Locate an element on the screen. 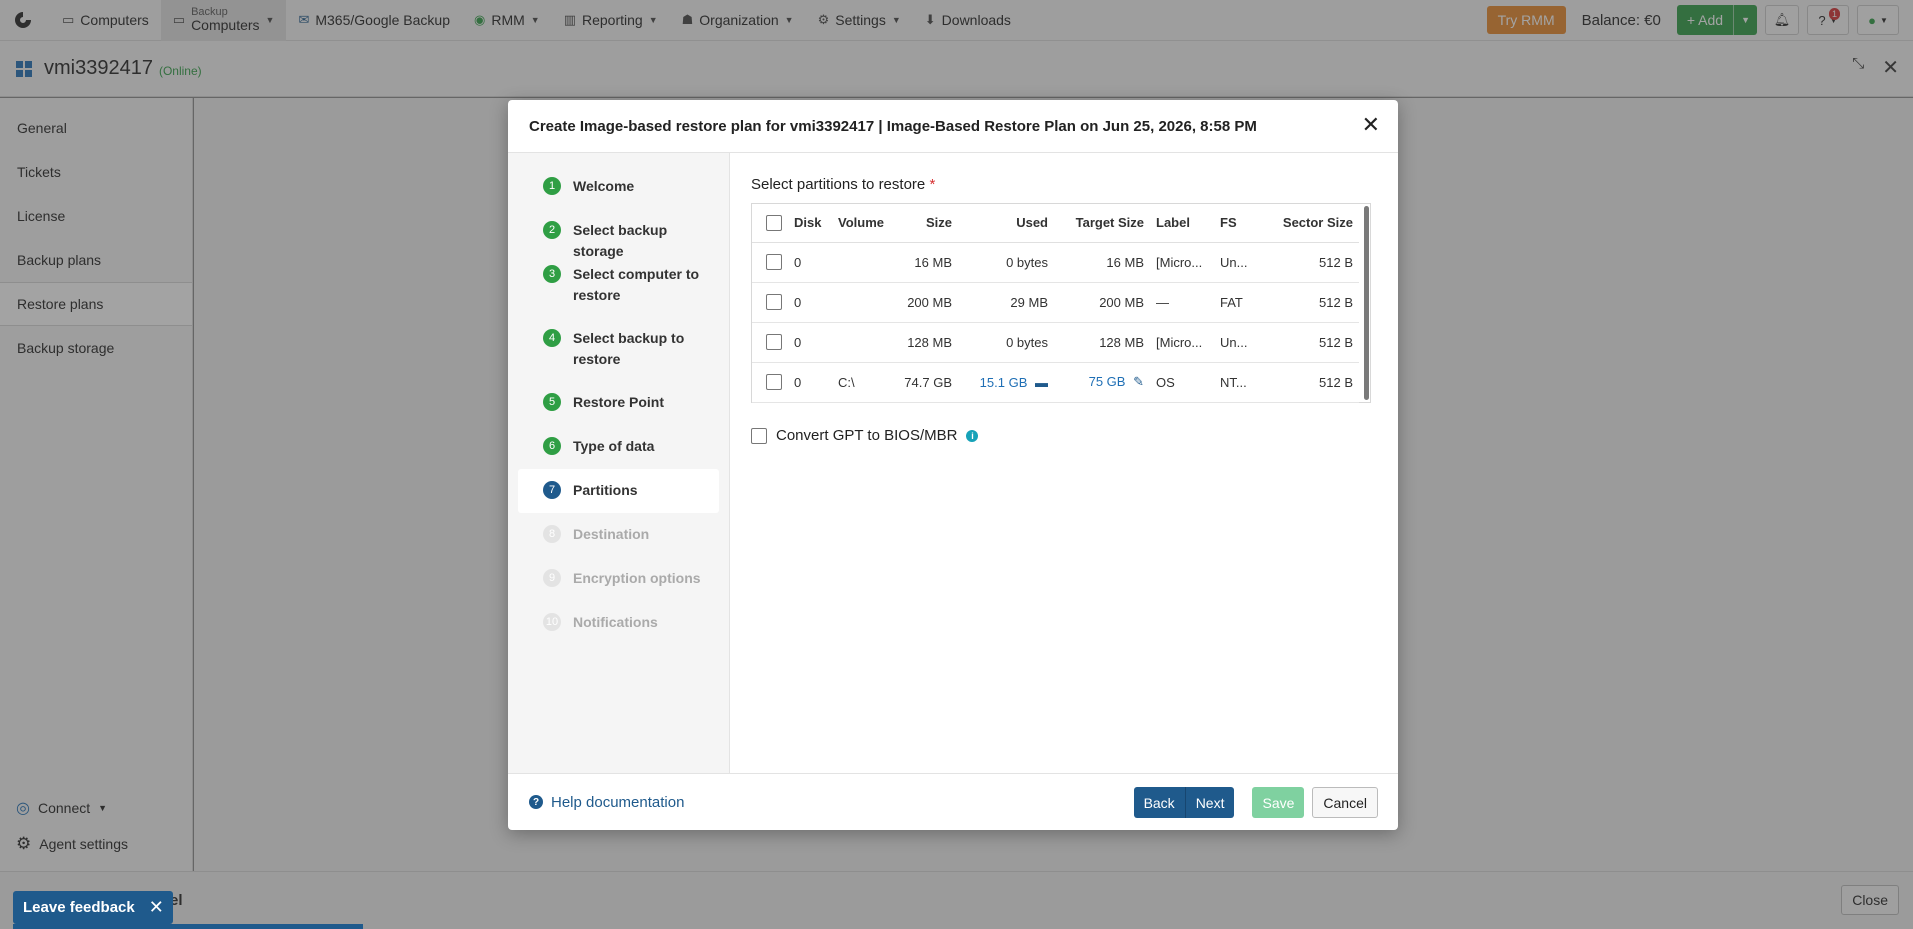 Image resolution: width=1913 pixels, height=929 pixels. required-mark: * is located at coordinates (932, 184).